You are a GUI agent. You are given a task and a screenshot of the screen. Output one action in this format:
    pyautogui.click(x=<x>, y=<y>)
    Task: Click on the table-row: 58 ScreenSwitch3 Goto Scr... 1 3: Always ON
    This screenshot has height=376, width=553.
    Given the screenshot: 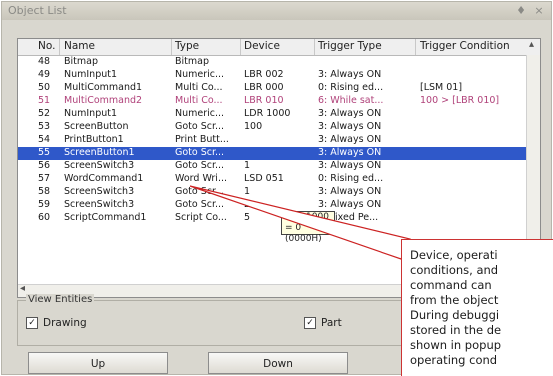 What is the action you would take?
    pyautogui.click(x=272, y=192)
    